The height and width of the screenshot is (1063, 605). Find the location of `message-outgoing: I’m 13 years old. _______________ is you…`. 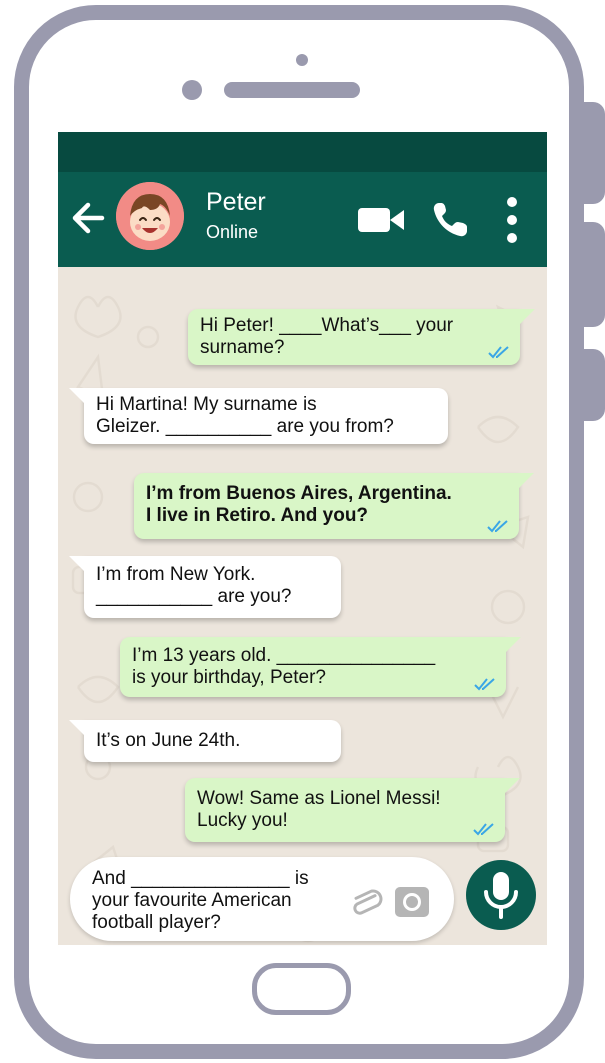

message-outgoing: I’m 13 years old. _______________ is you… is located at coordinates (320, 667).